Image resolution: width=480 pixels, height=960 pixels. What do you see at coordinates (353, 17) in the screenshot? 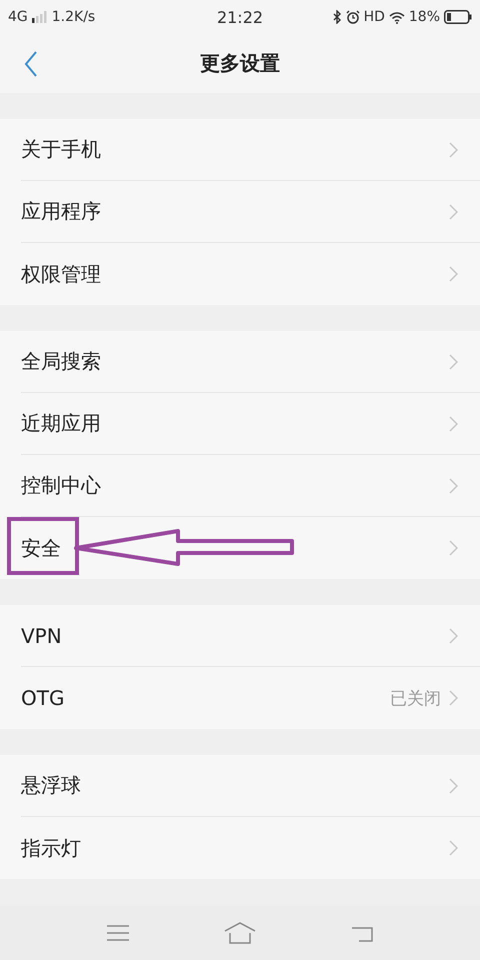
I see `alarm-icon` at bounding box center [353, 17].